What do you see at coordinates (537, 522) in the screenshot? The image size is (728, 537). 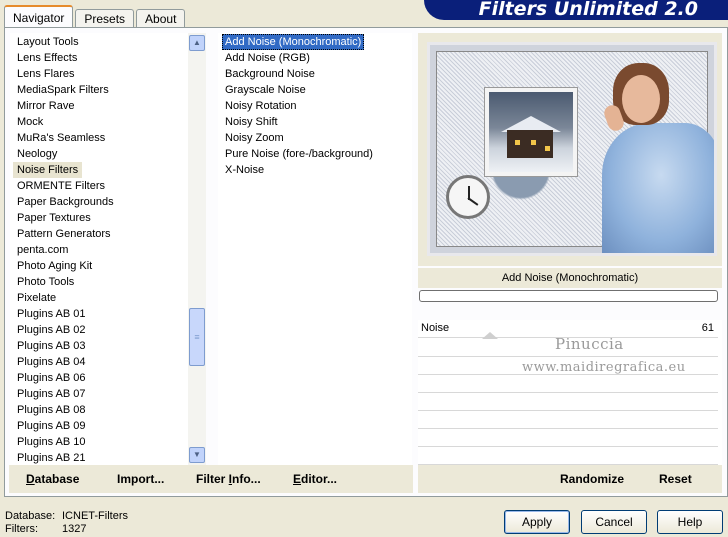 I see `apply-button: Apply` at bounding box center [537, 522].